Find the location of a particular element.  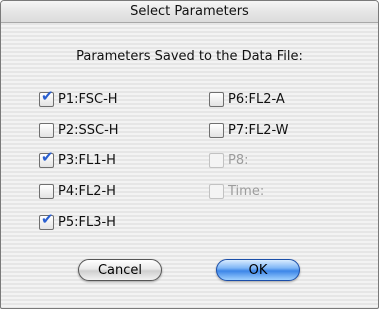

checkbox-p3: ✔ P3:FL1-H is located at coordinates (77, 158).